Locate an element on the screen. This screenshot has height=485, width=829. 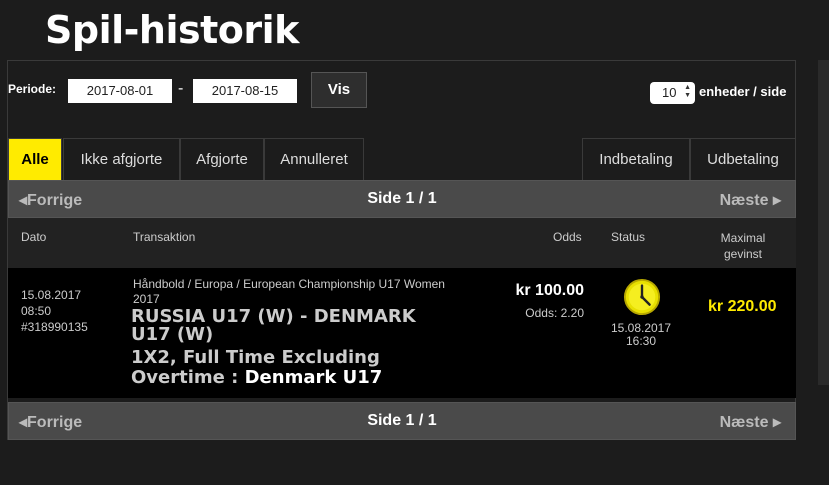
show-button: Vis is located at coordinates (339, 90).